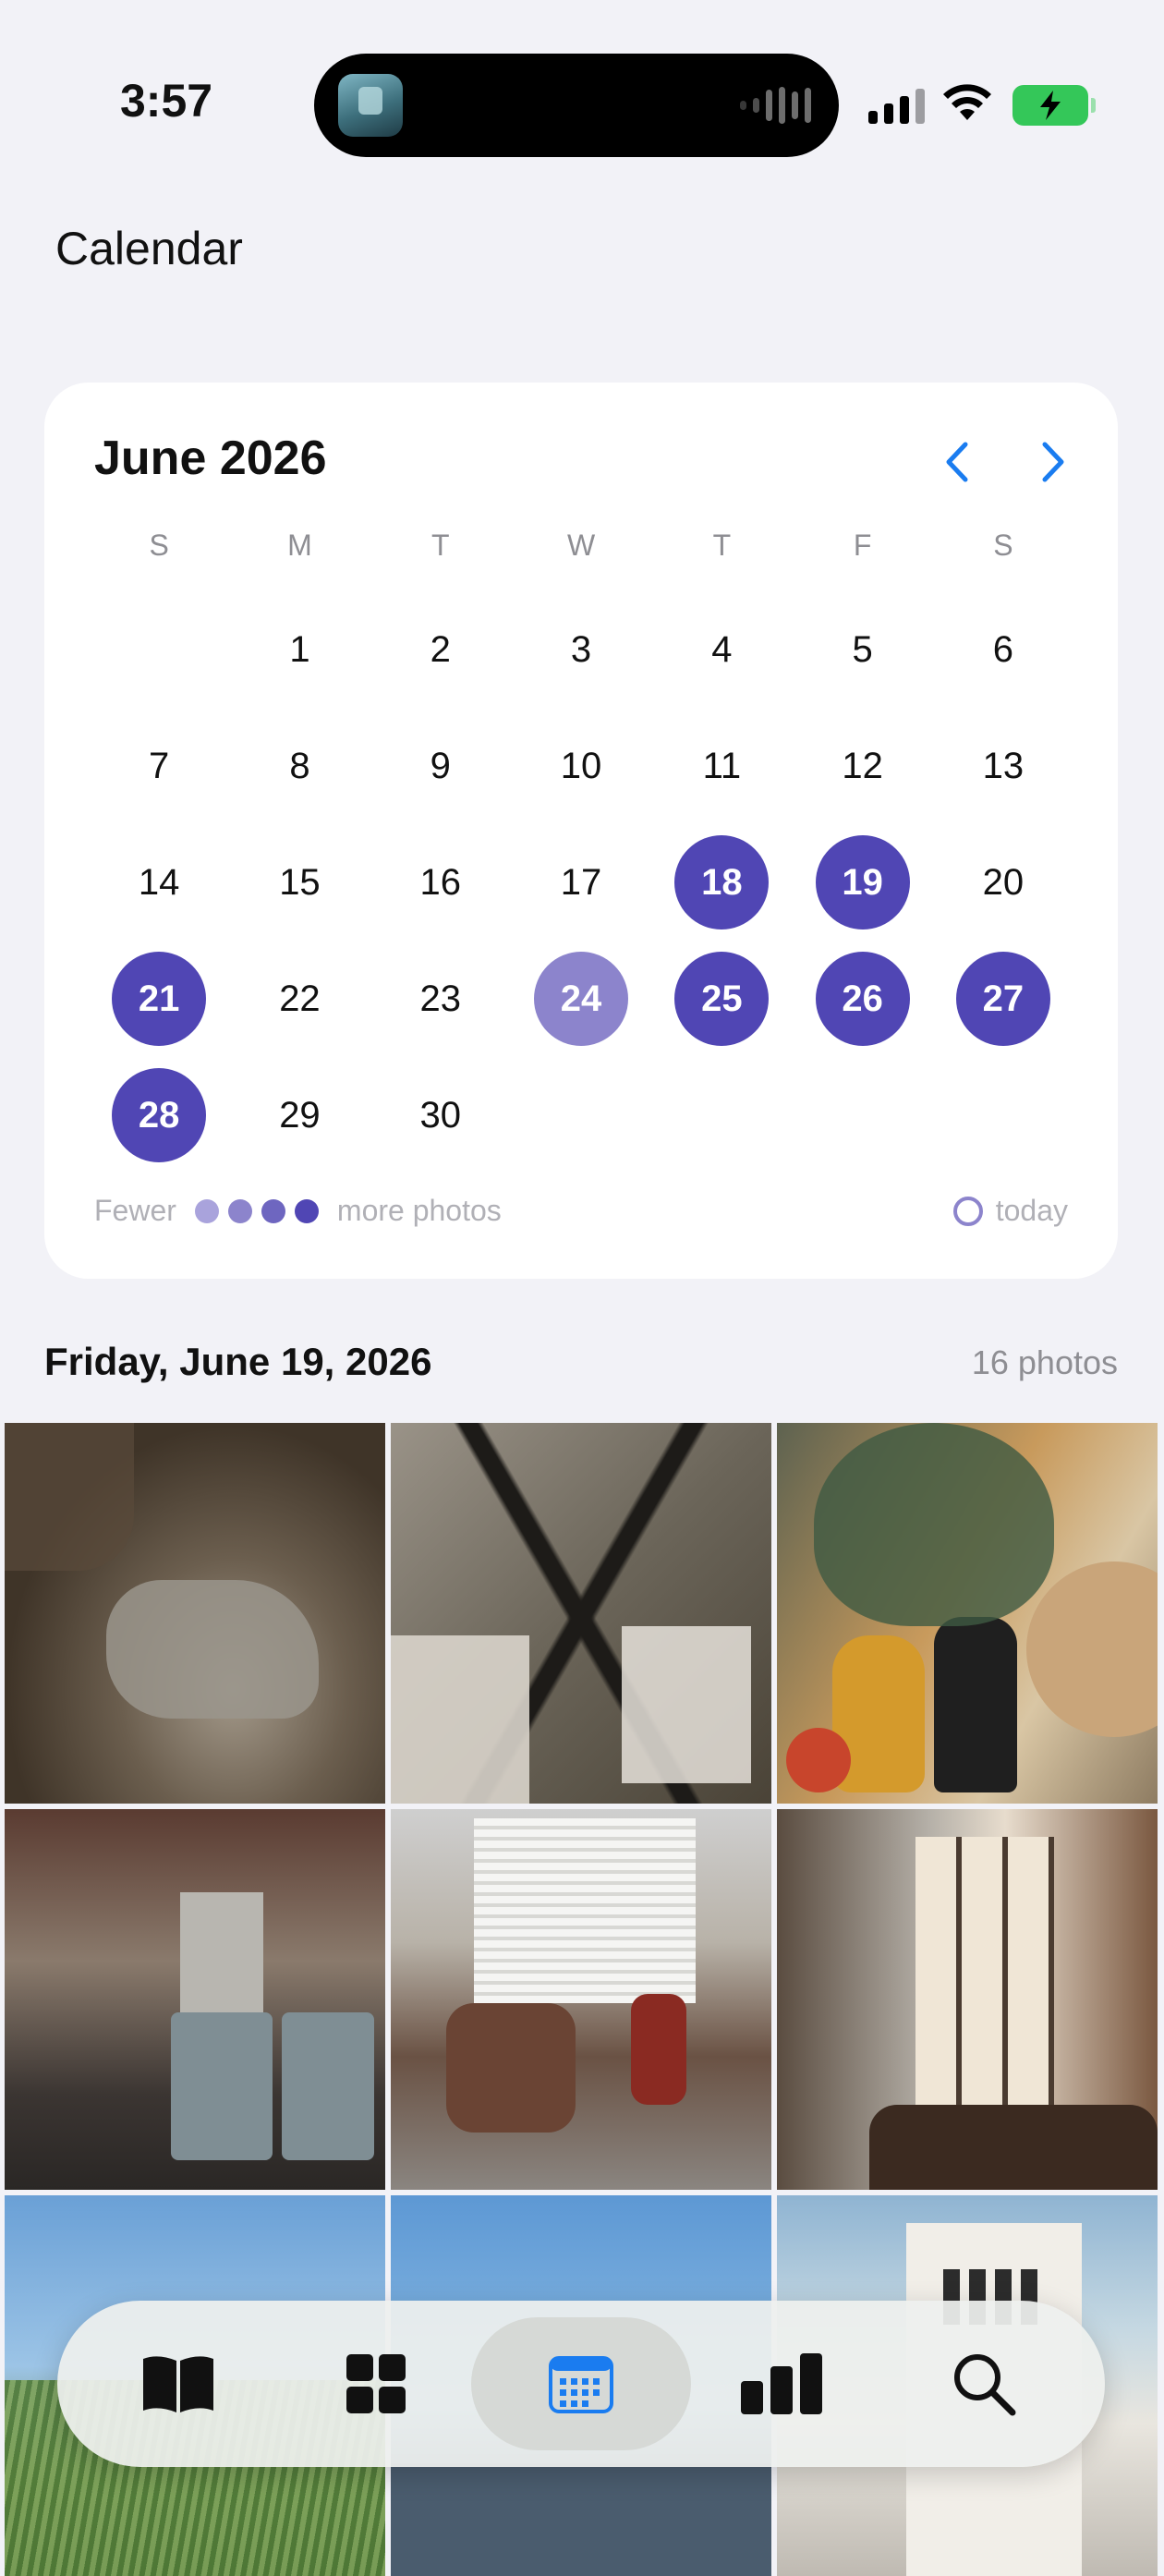 This screenshot has width=1164, height=2576. I want to click on weekday-header: SMTWTFS, so click(581, 546).